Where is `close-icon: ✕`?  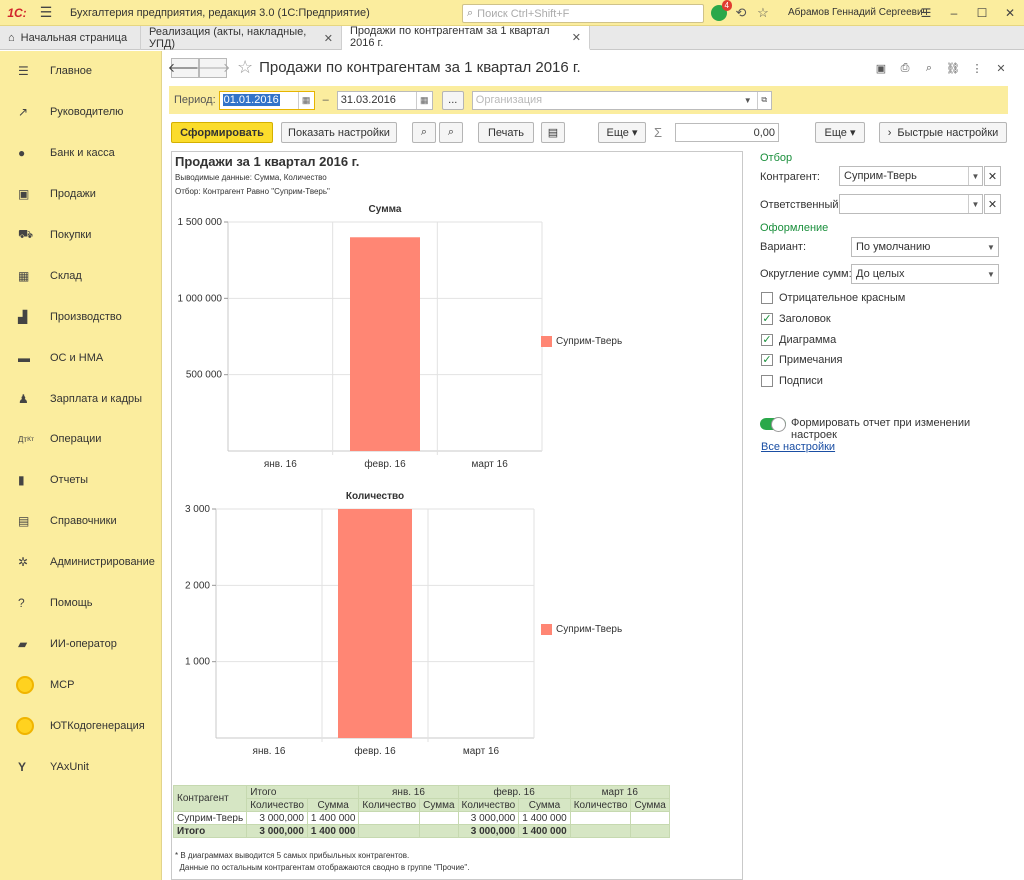 close-icon: ✕ is located at coordinates (1001, 68).